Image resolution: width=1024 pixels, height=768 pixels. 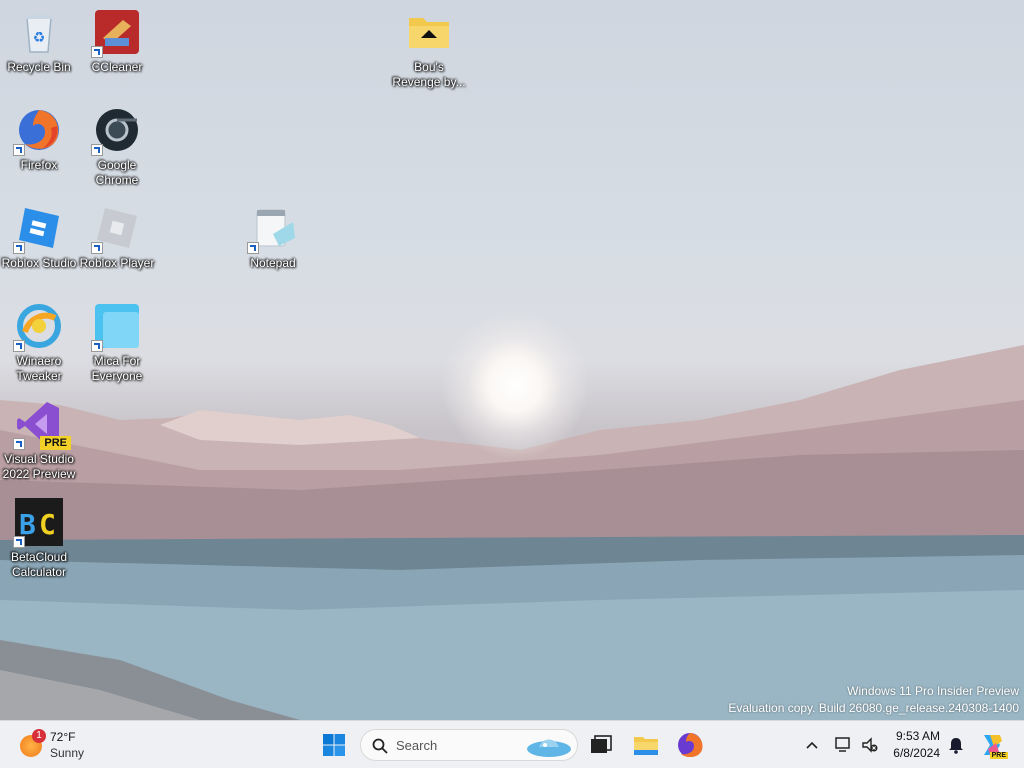 I want to click on desktop-icon-mica-for-everyone: Mica For Everyone, so click(x=117, y=343).